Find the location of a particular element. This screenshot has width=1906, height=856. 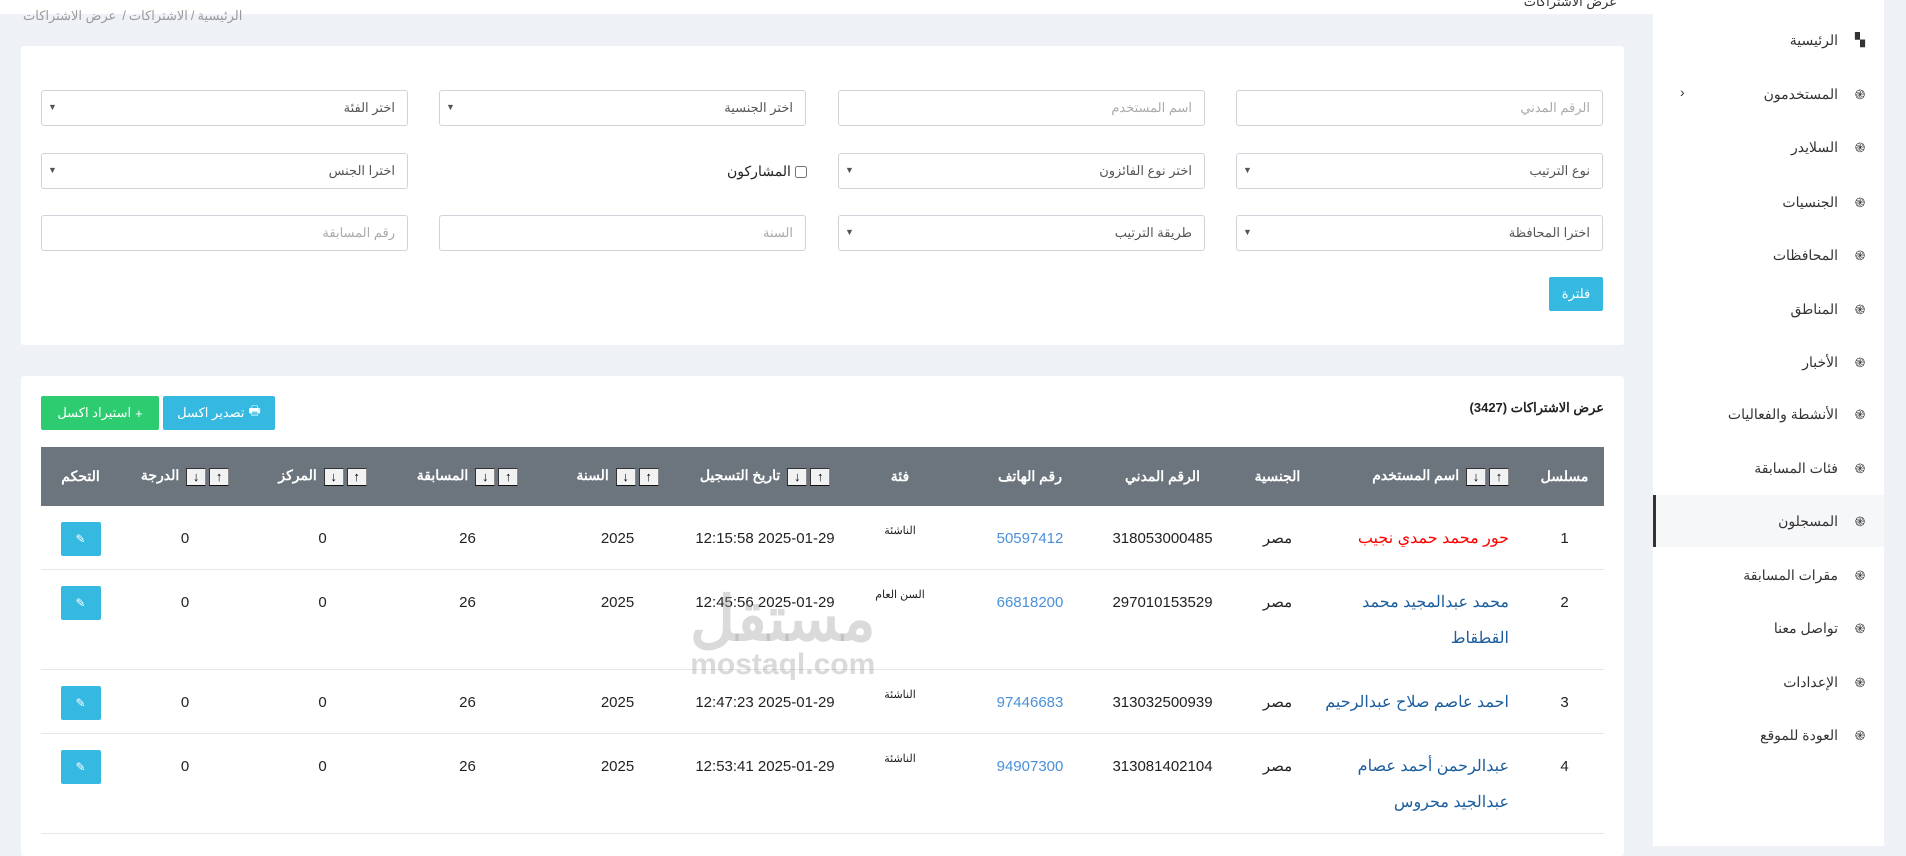

chevron-left-icon: ‹ is located at coordinates (1682, 92).